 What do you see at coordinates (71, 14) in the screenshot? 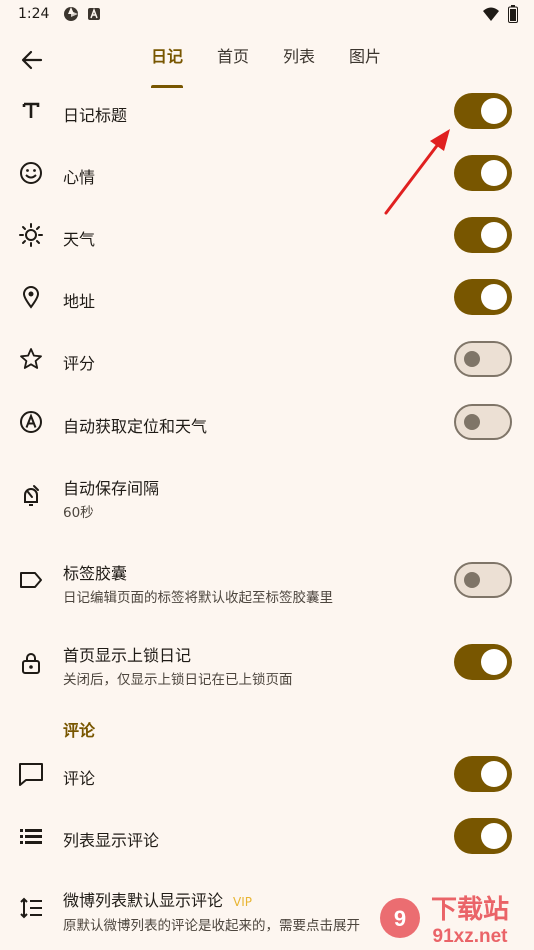
I see `aperture-icon` at bounding box center [71, 14].